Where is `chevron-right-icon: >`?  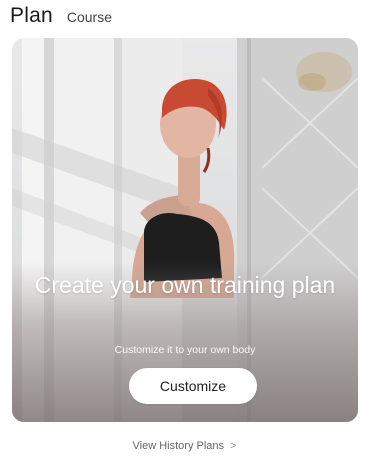
chevron-right-icon: > is located at coordinates (233, 446).